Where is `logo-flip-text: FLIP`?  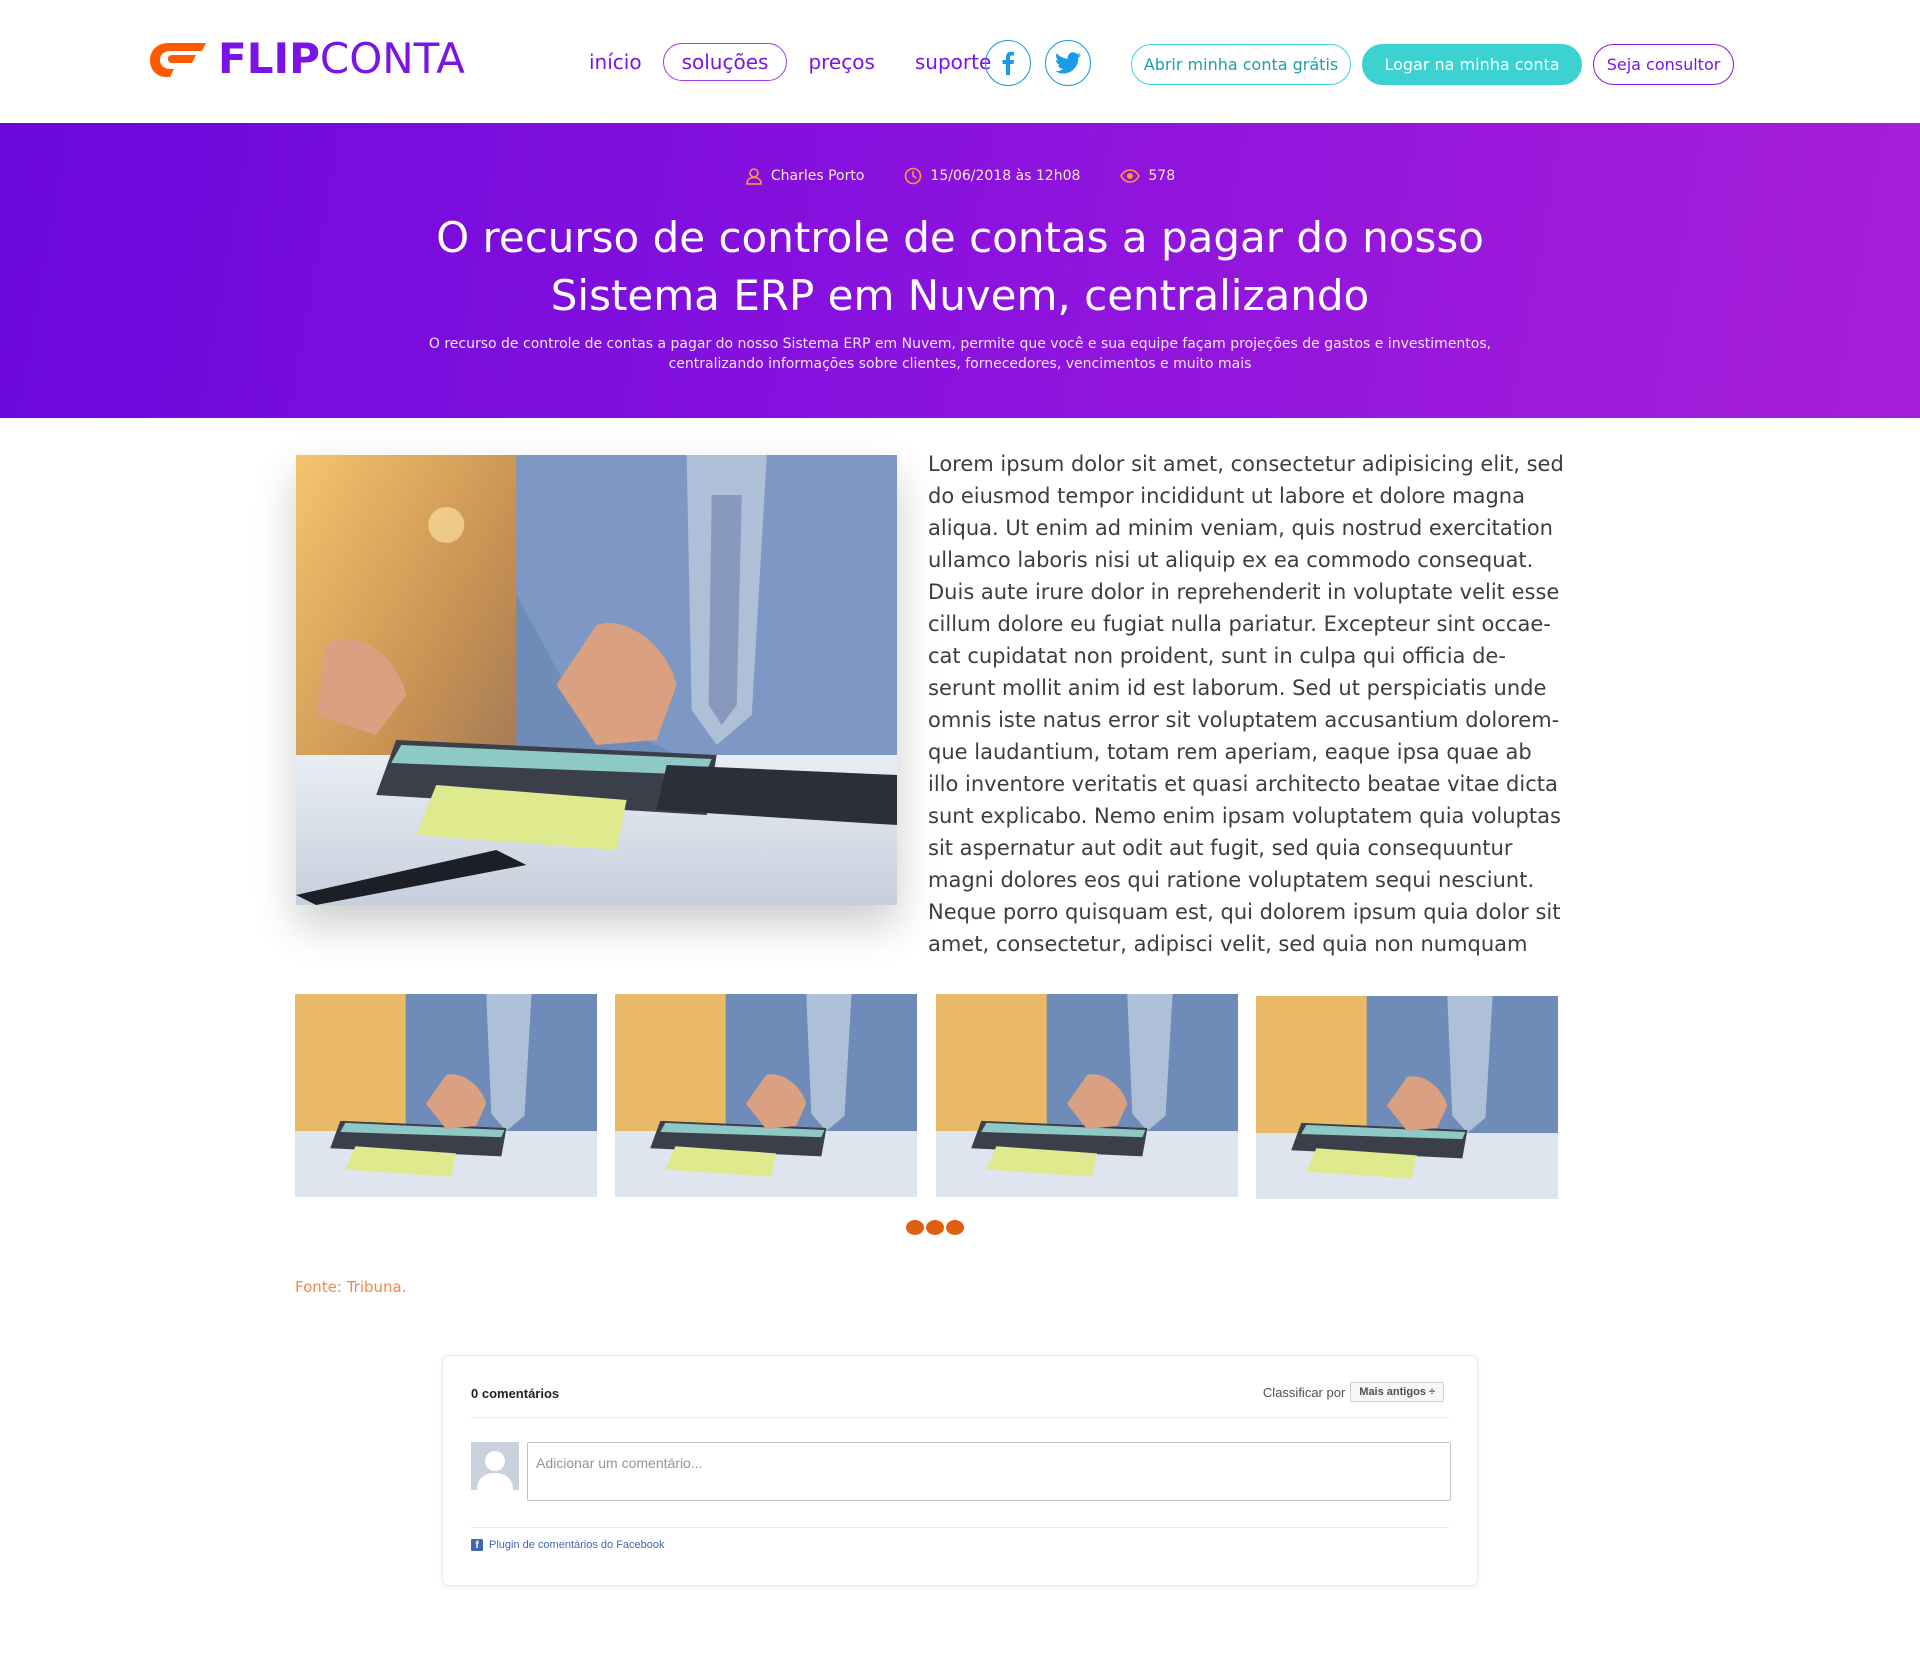 logo-flip-text: FLIP is located at coordinates (269, 58).